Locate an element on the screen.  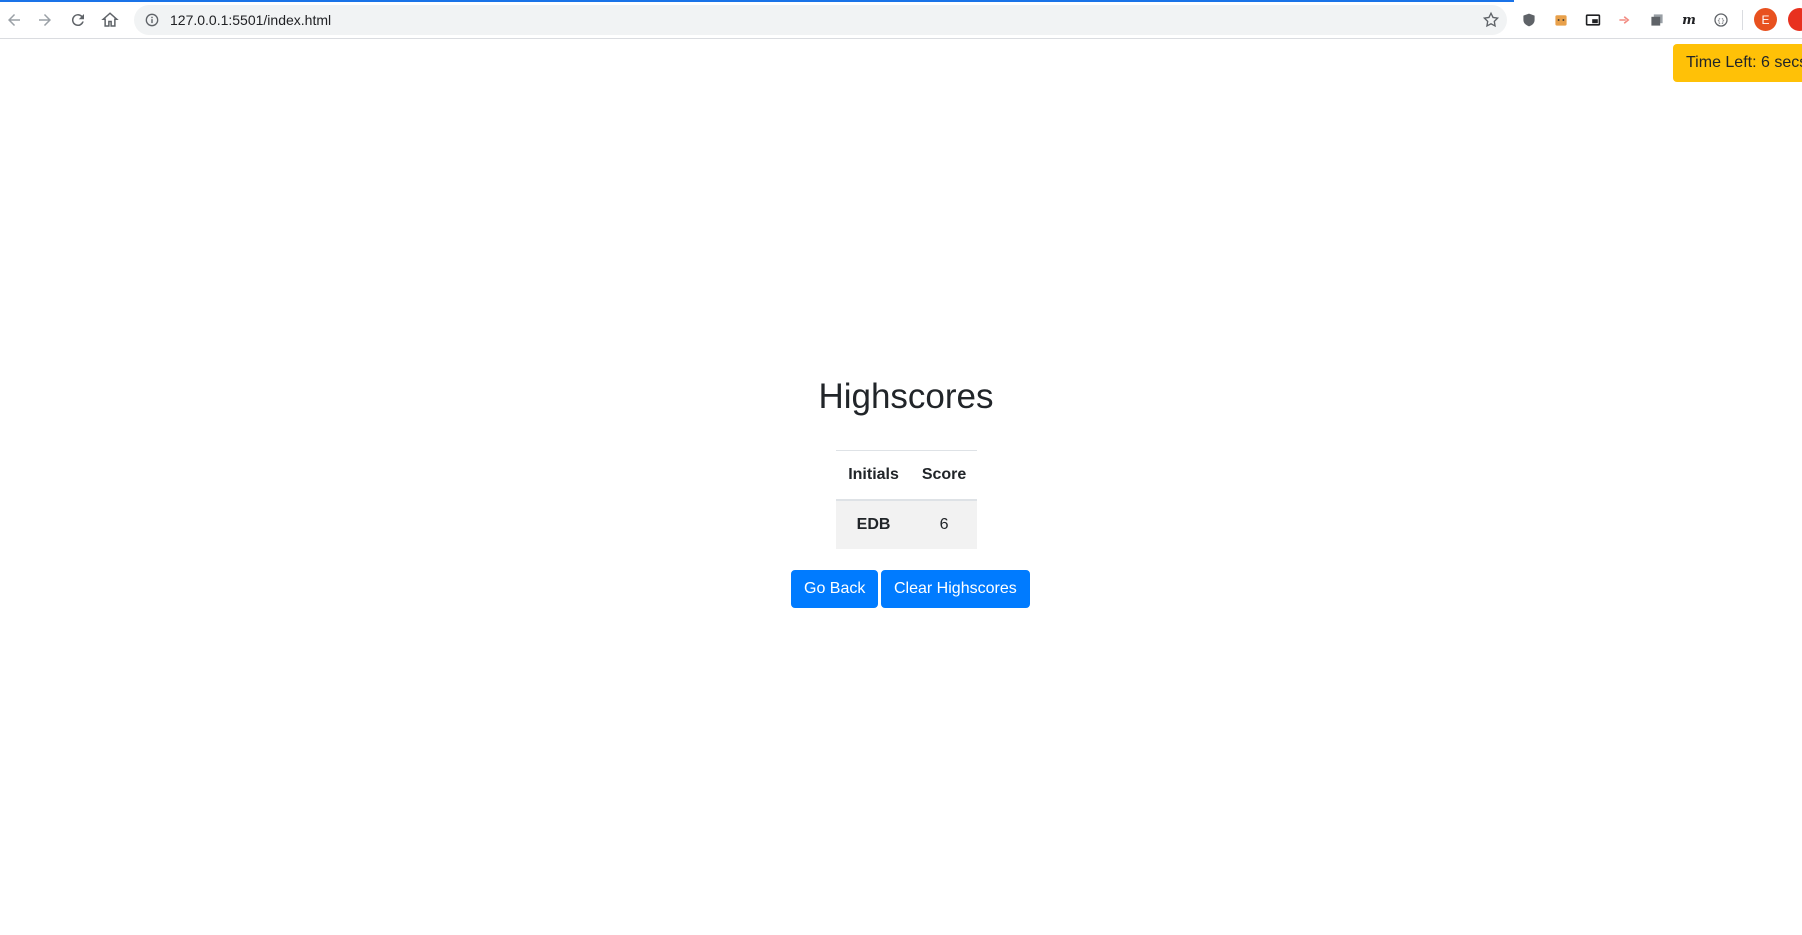
pip-icon is located at coordinates (1593, 20).